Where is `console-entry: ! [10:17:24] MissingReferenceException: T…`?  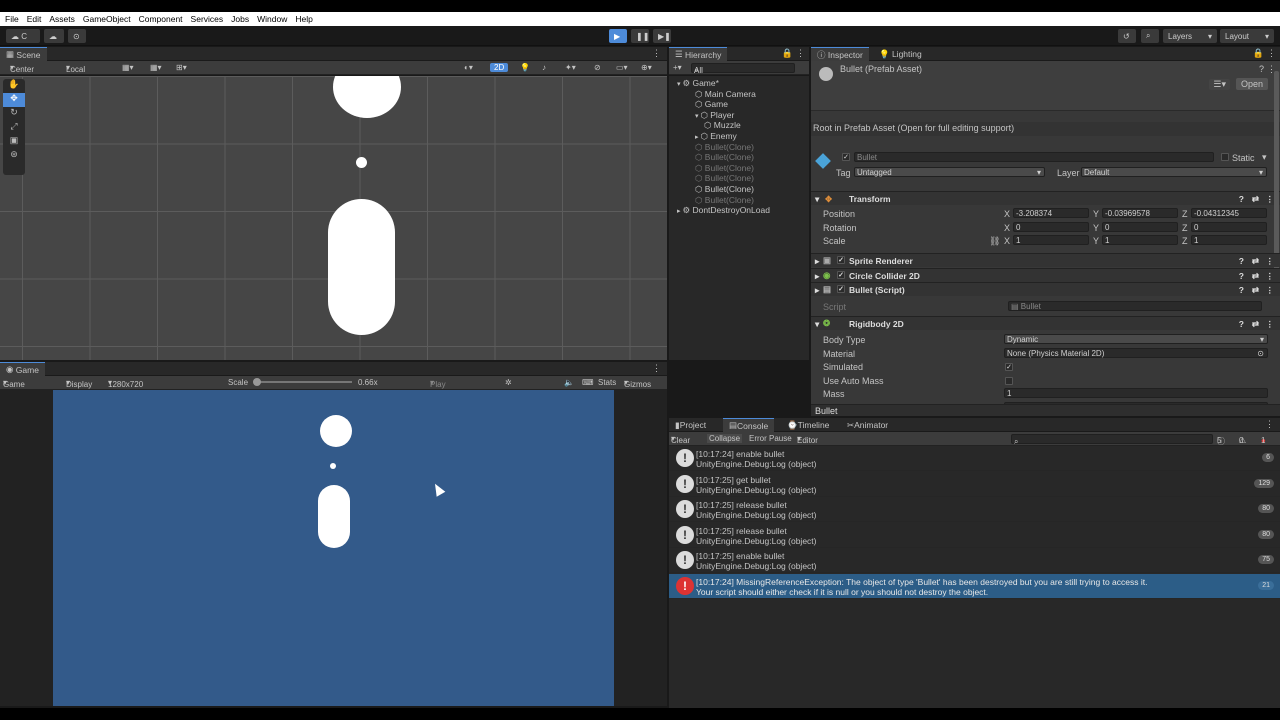
console-entry: ! [10:17:24] MissingReferenceException: T… is located at coordinates (974, 586).